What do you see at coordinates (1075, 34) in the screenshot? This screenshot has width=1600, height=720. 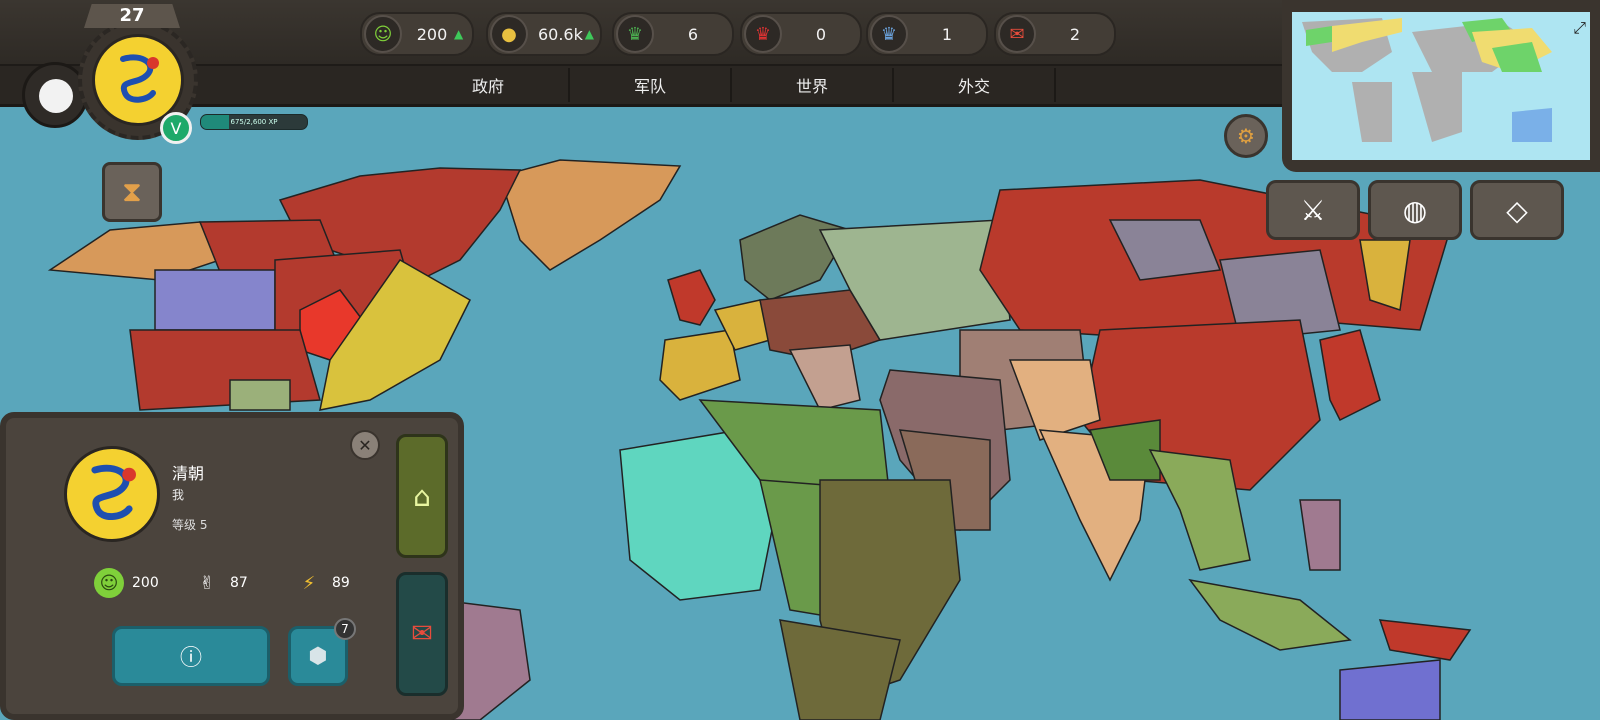 I see `letters-value: 2` at bounding box center [1075, 34].